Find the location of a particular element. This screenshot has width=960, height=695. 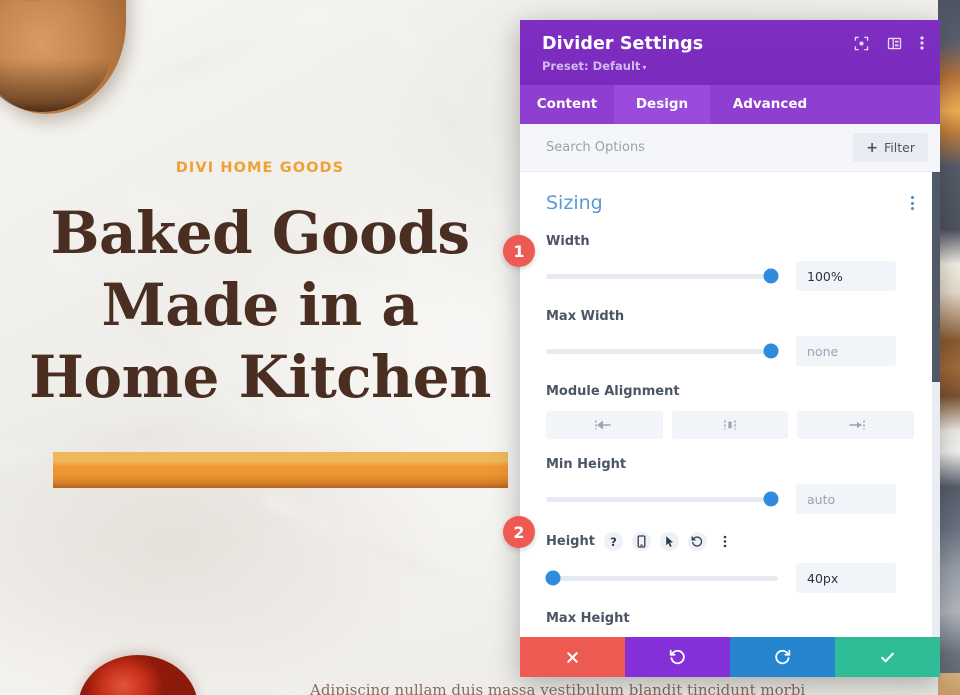

filter-button: + Filter is located at coordinates (890, 147).